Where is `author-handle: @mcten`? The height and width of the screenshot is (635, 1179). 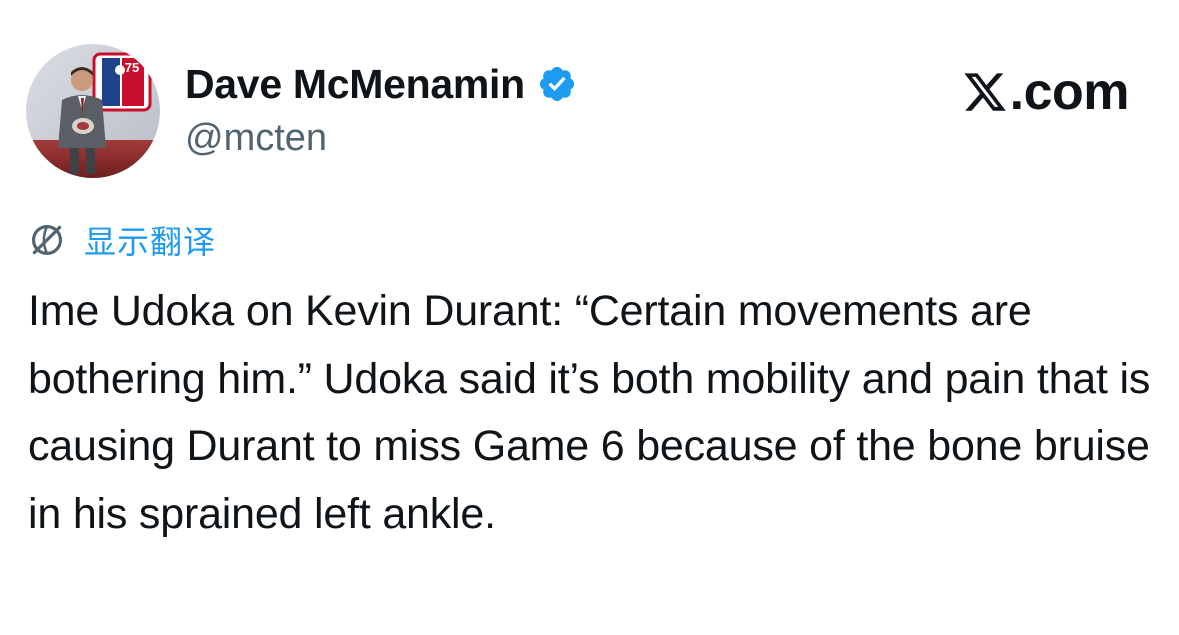 author-handle: @mcten is located at coordinates (256, 138).